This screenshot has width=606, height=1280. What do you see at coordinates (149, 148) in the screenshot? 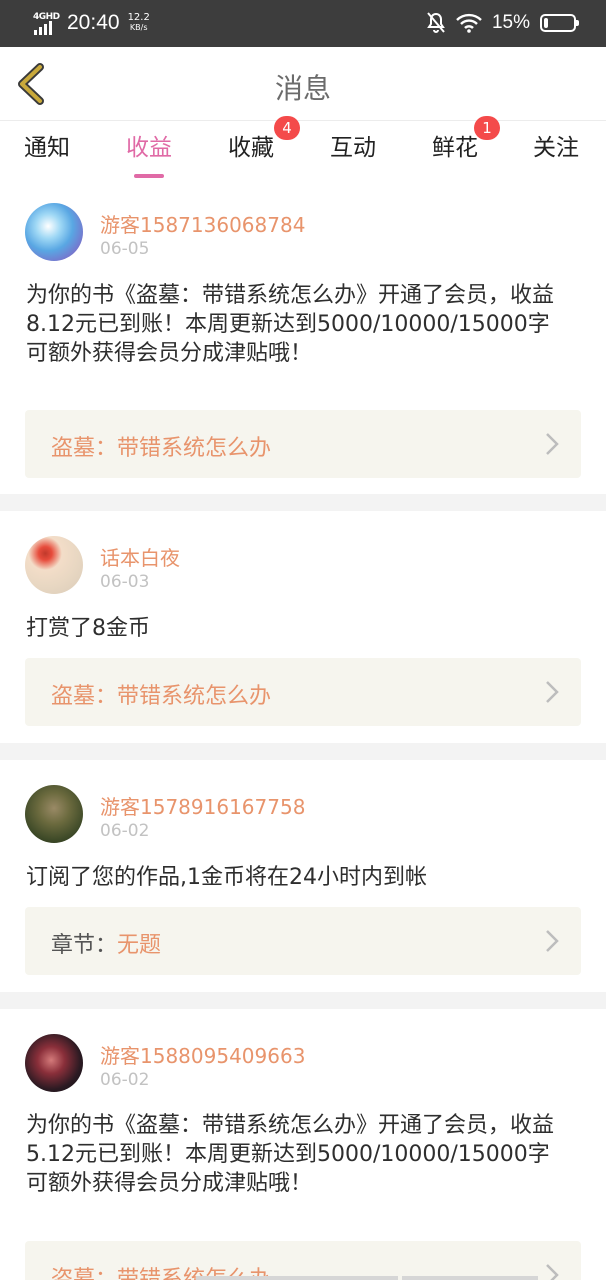
I see `tab-label: 收益` at bounding box center [149, 148].